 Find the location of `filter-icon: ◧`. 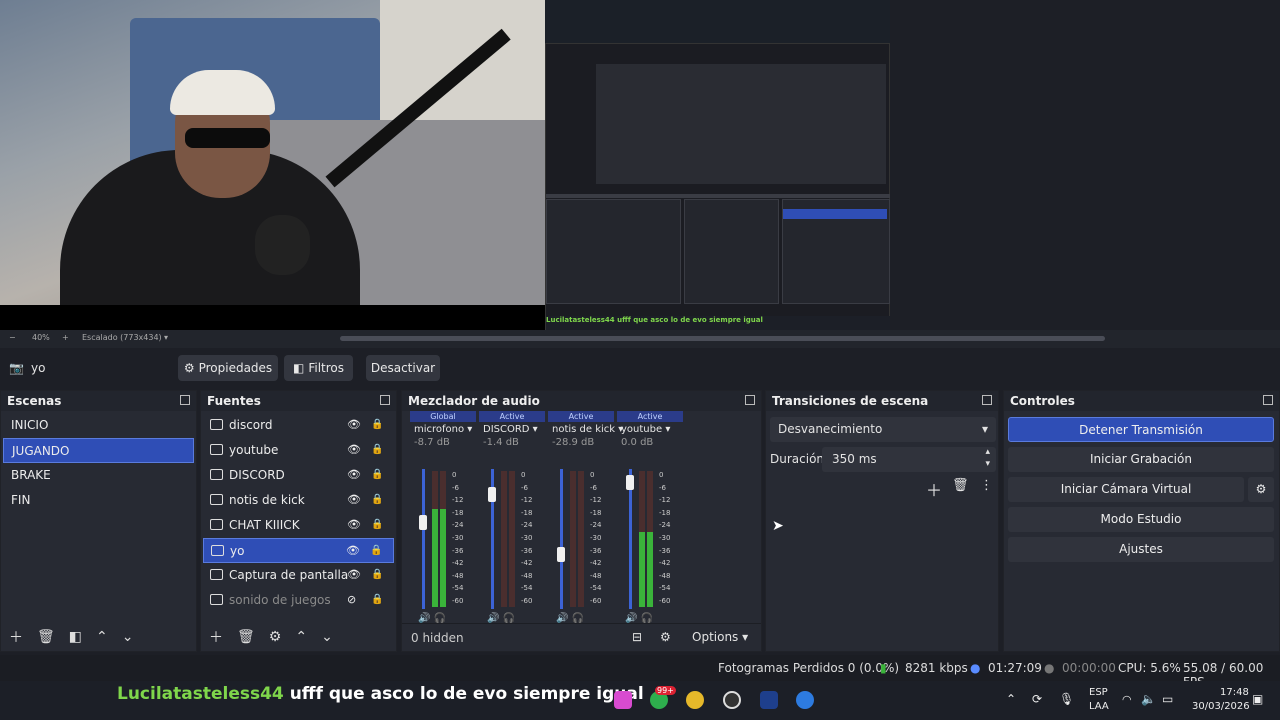

filter-icon: ◧ is located at coordinates (75, 637).